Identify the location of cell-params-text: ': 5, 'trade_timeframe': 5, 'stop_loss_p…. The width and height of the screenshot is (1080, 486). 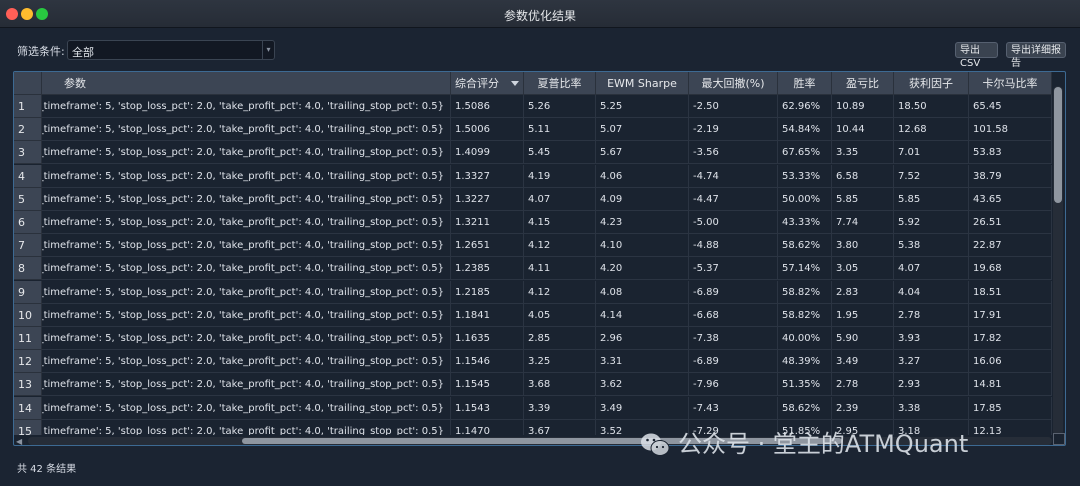
(243, 408).